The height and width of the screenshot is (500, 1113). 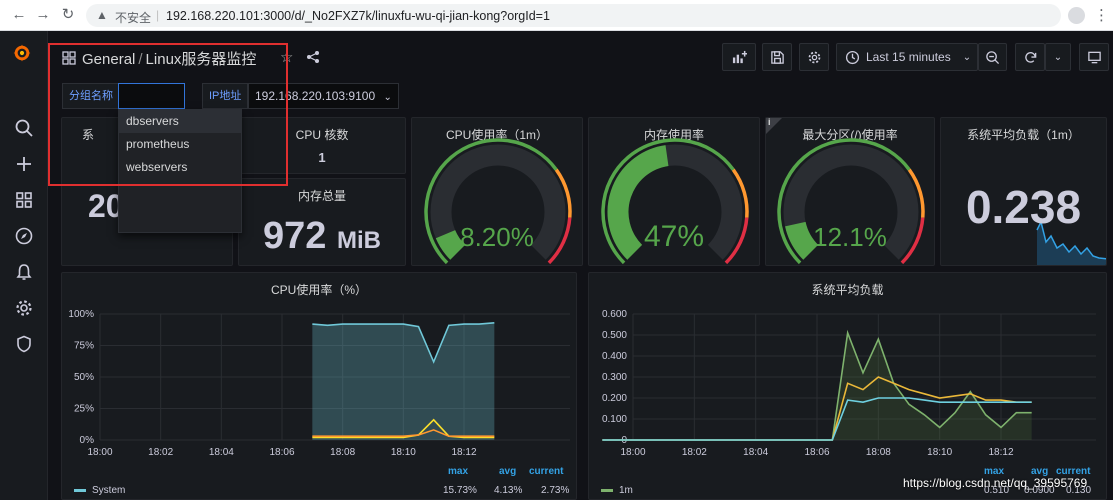 What do you see at coordinates (180, 144) in the screenshot?
I see `dropdown-option-prometheus: prometheus` at bounding box center [180, 144].